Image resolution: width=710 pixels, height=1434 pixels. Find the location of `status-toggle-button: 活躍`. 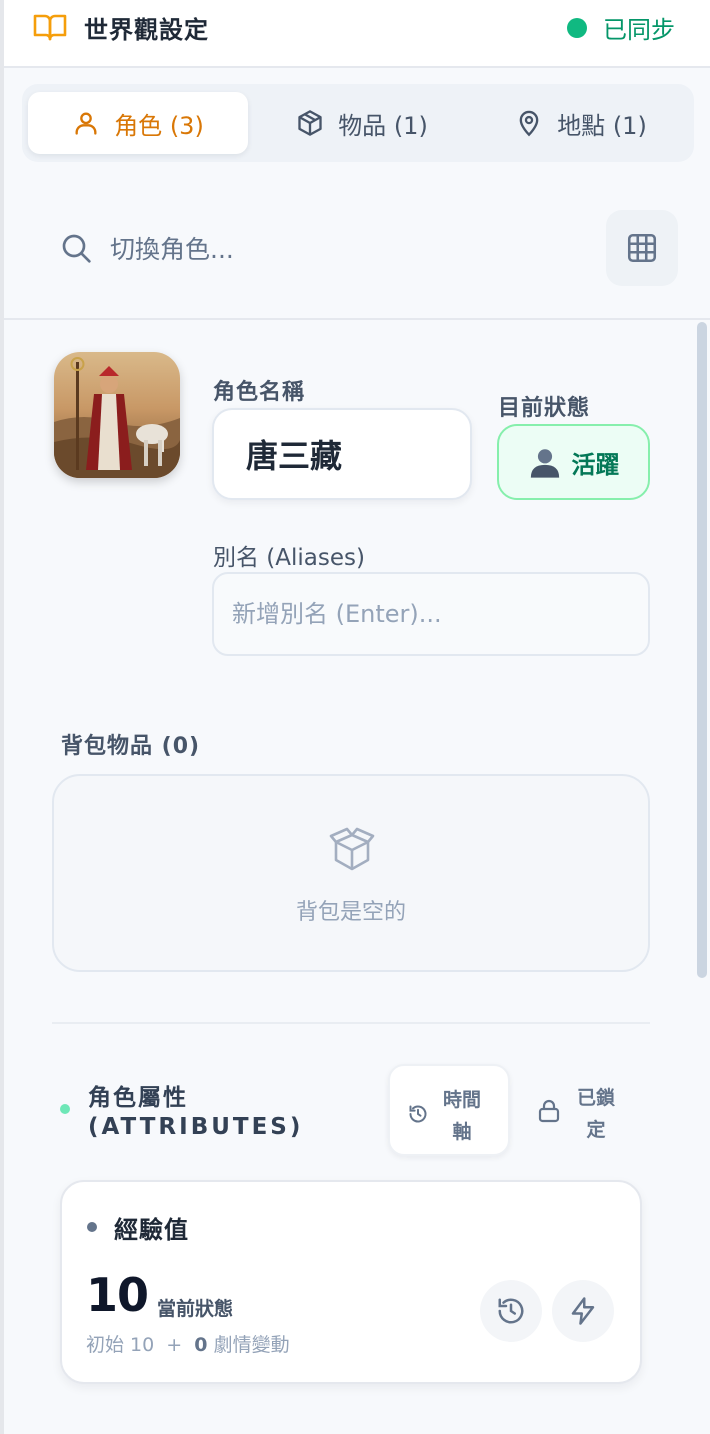

status-toggle-button: 活躍 is located at coordinates (573, 462).